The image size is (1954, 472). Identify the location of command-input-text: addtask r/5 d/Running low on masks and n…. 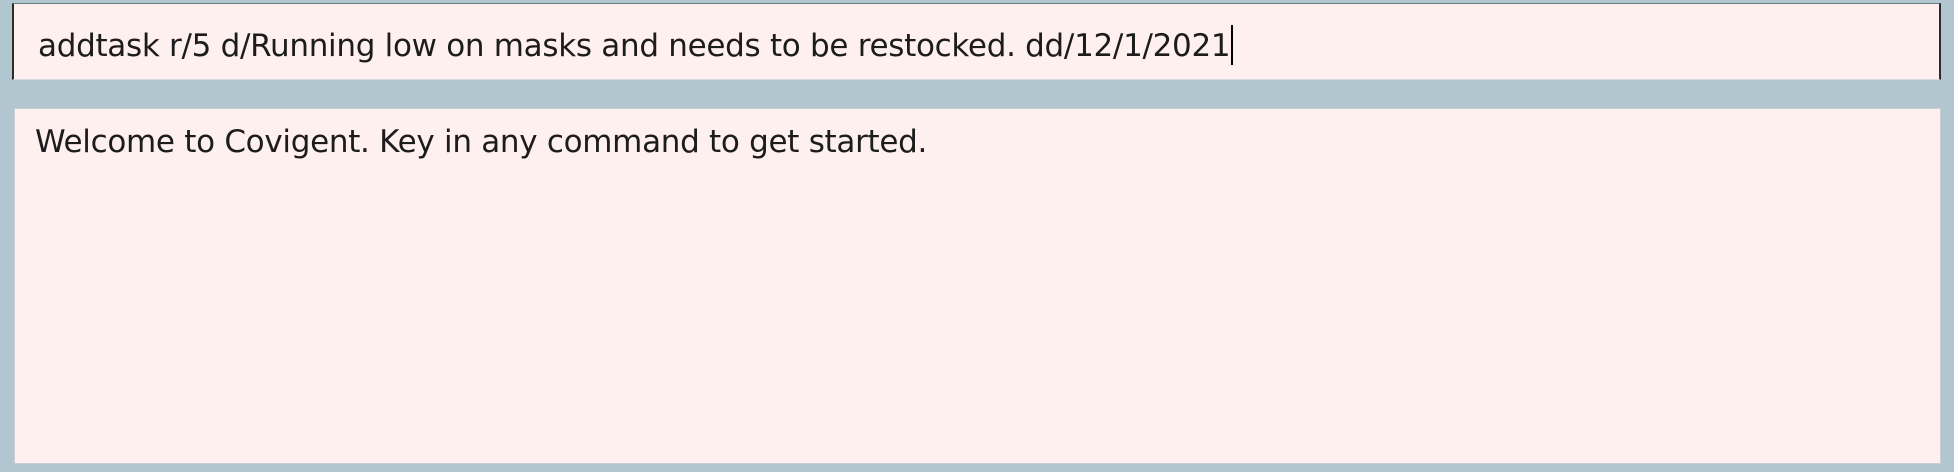
(634, 46).